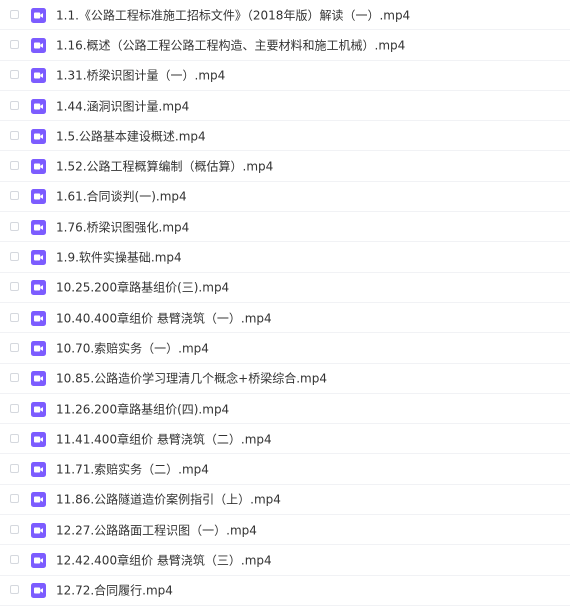 The width and height of the screenshot is (570, 608). Describe the element at coordinates (285, 409) in the screenshot. I see `file-row-14: 11.26.200章路基组价(四).mp4` at that location.